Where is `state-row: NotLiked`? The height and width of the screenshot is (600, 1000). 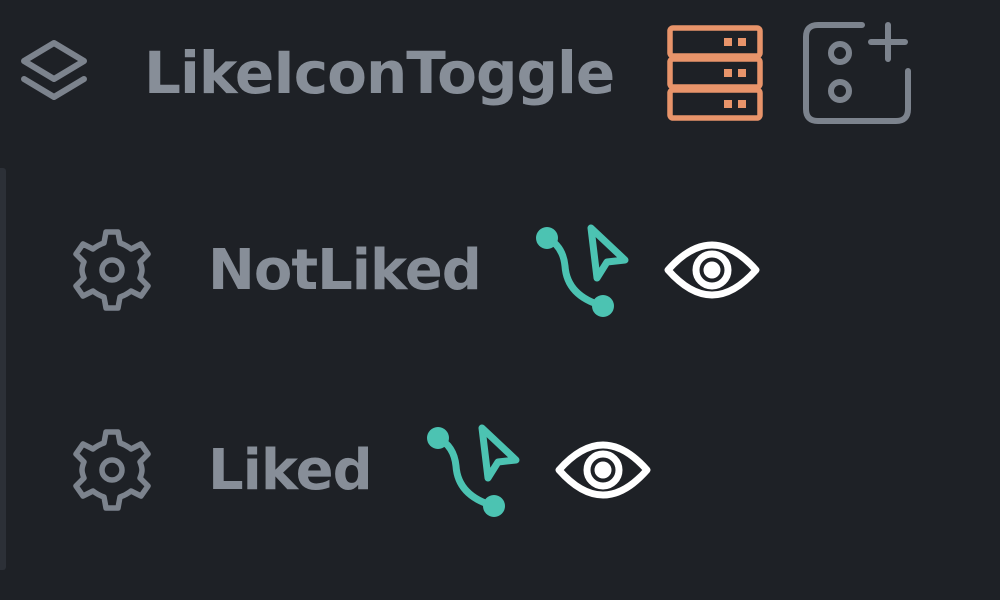 state-row: NotLiked is located at coordinates (414, 270).